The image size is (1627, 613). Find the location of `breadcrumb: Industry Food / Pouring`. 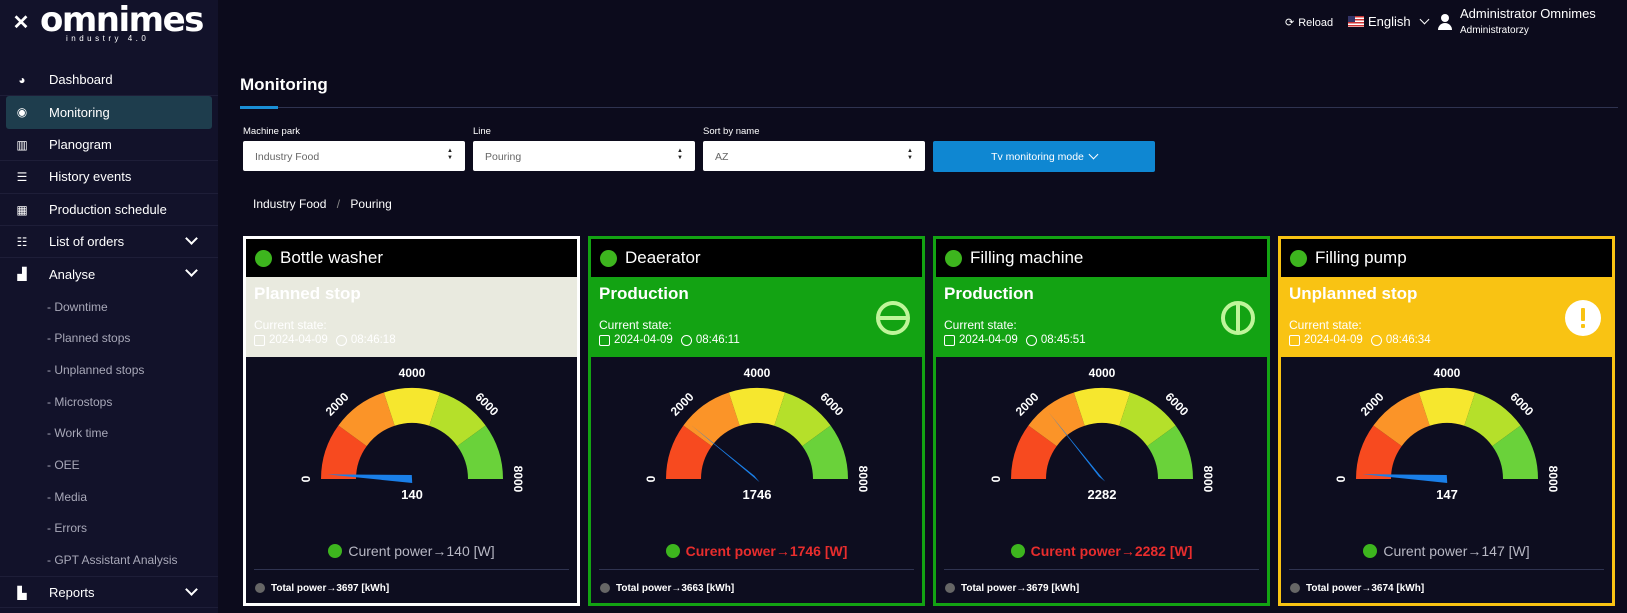

breadcrumb: Industry Food / Pouring is located at coordinates (322, 204).